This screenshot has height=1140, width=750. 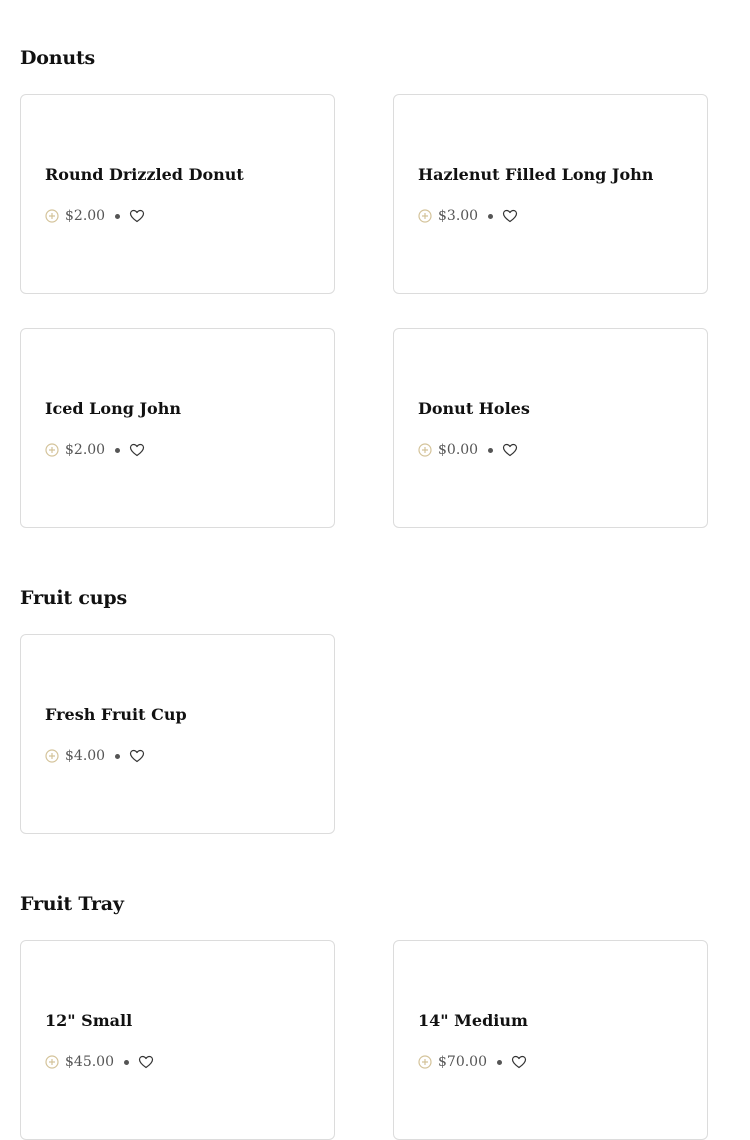 I want to click on menu-item-name: Fresh Fruit Cup, so click(x=116, y=714).